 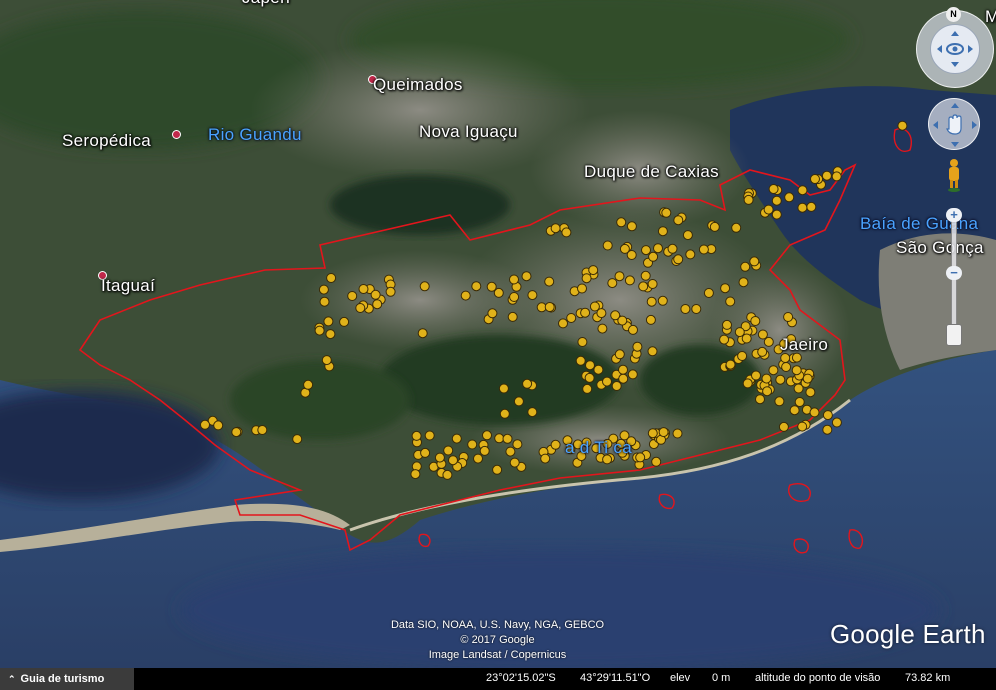 What do you see at coordinates (954, 278) in the screenshot?
I see `zoom-slider: + −` at bounding box center [954, 278].